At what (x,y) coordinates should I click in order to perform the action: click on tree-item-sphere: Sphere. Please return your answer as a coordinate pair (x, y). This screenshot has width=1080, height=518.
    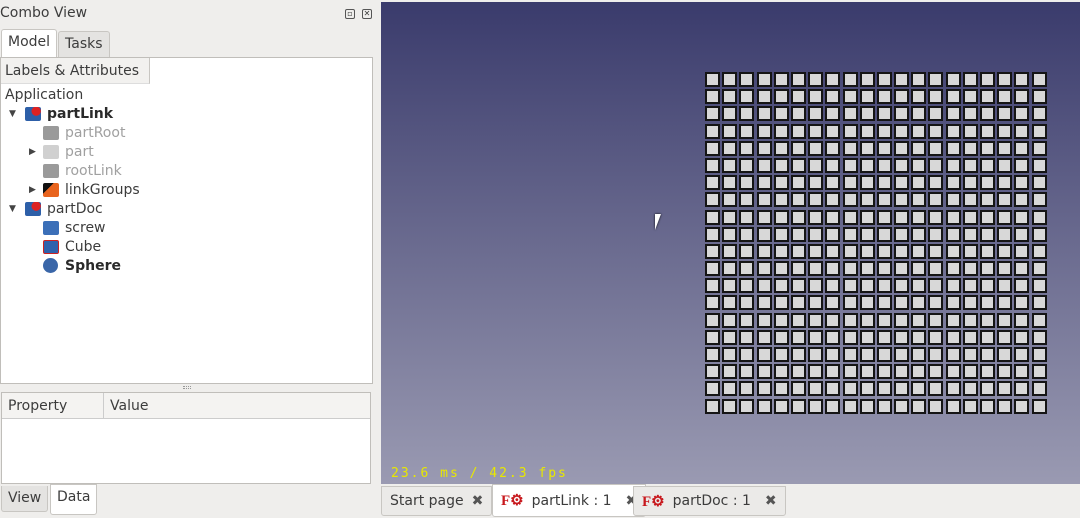
    Looking at the image, I should click on (82, 265).